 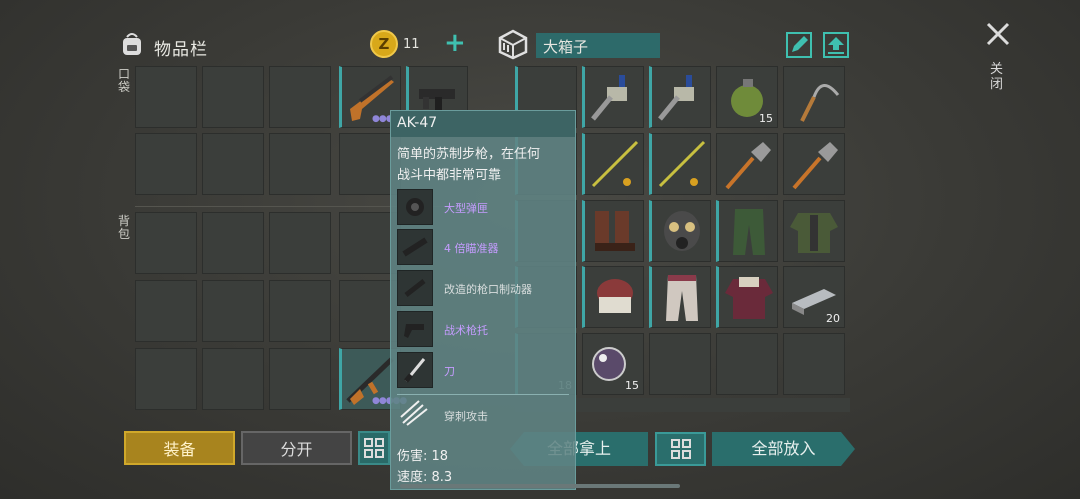 I want to click on coin-count: 11, so click(x=411, y=44).